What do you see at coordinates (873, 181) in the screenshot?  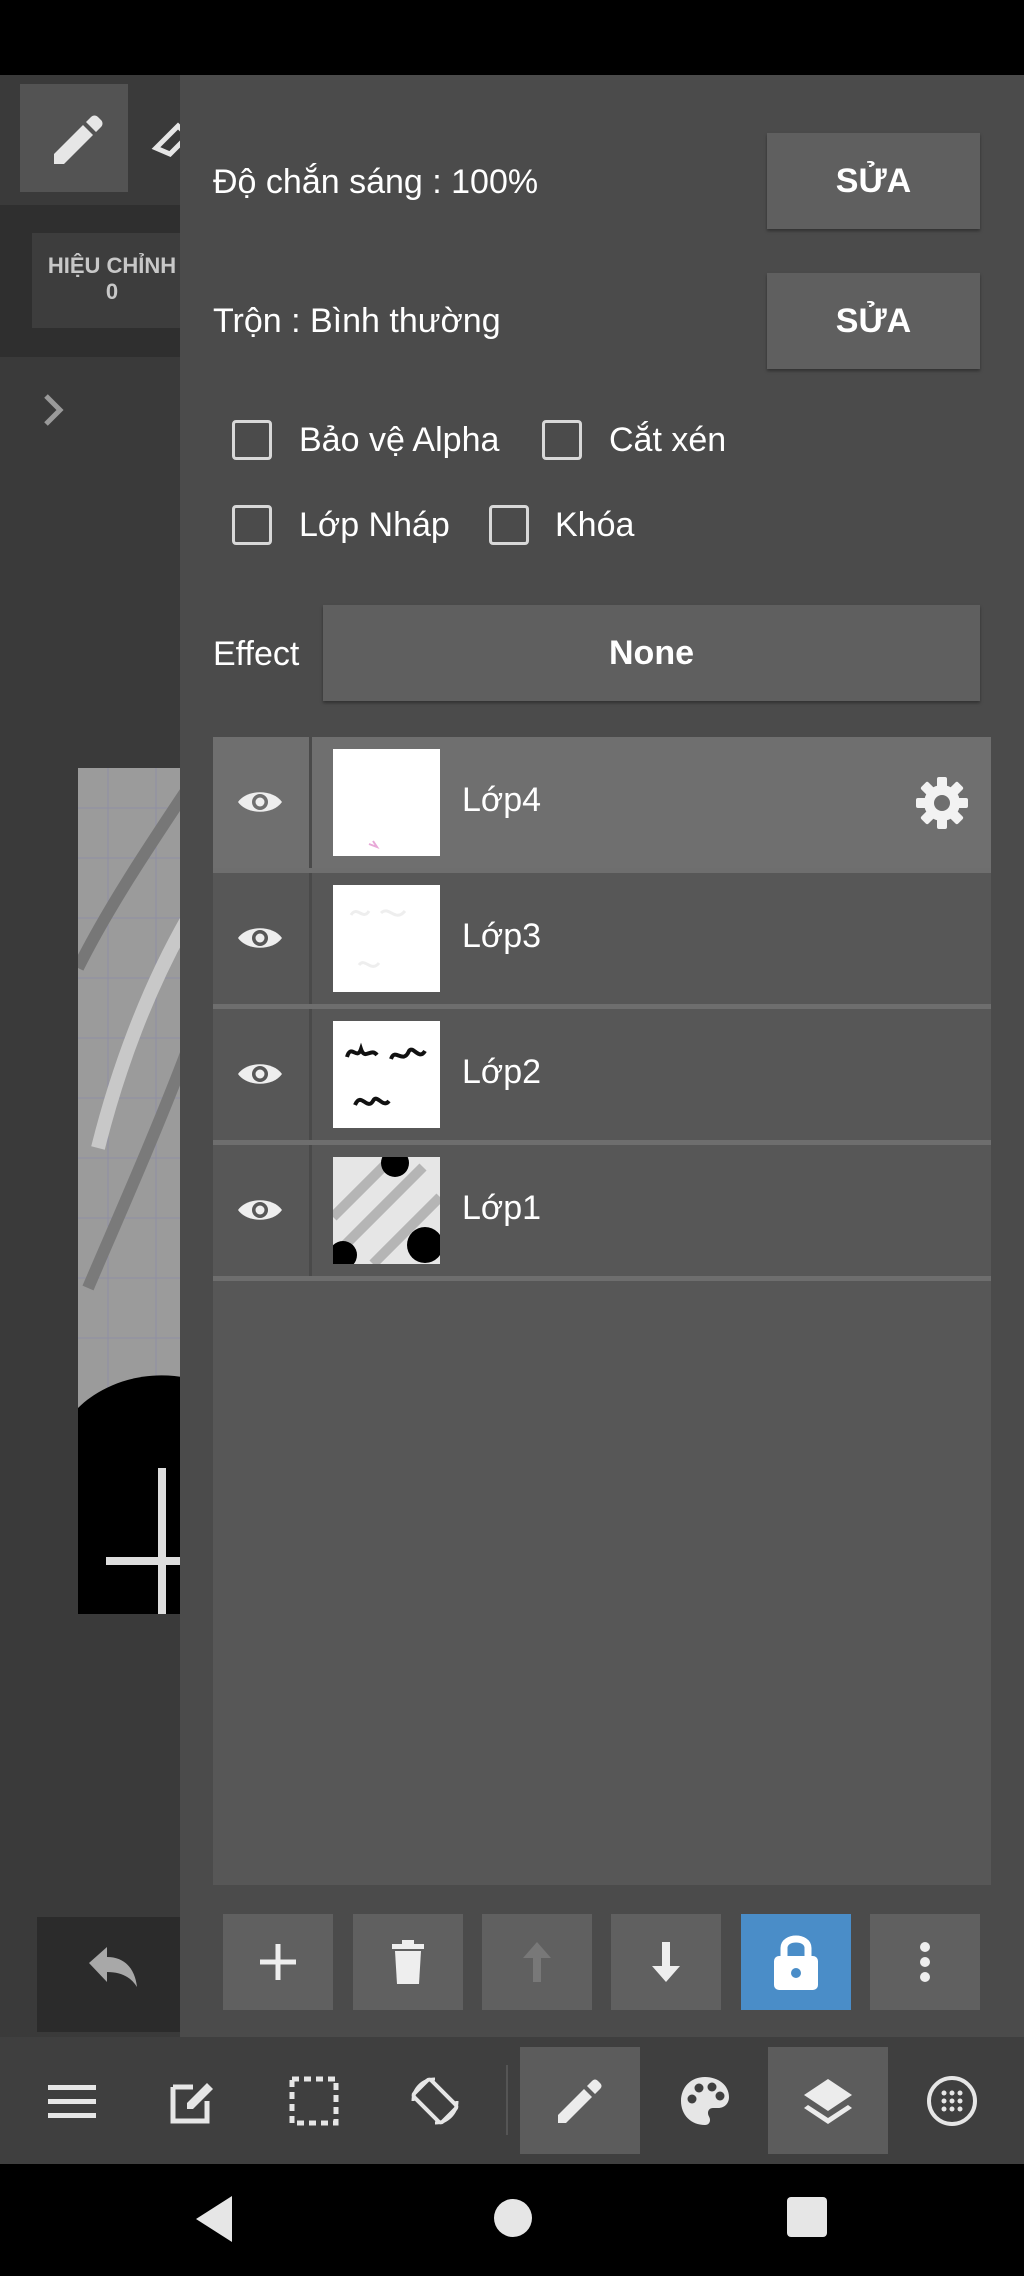 I see `opacity-edit-button: SỬA` at bounding box center [873, 181].